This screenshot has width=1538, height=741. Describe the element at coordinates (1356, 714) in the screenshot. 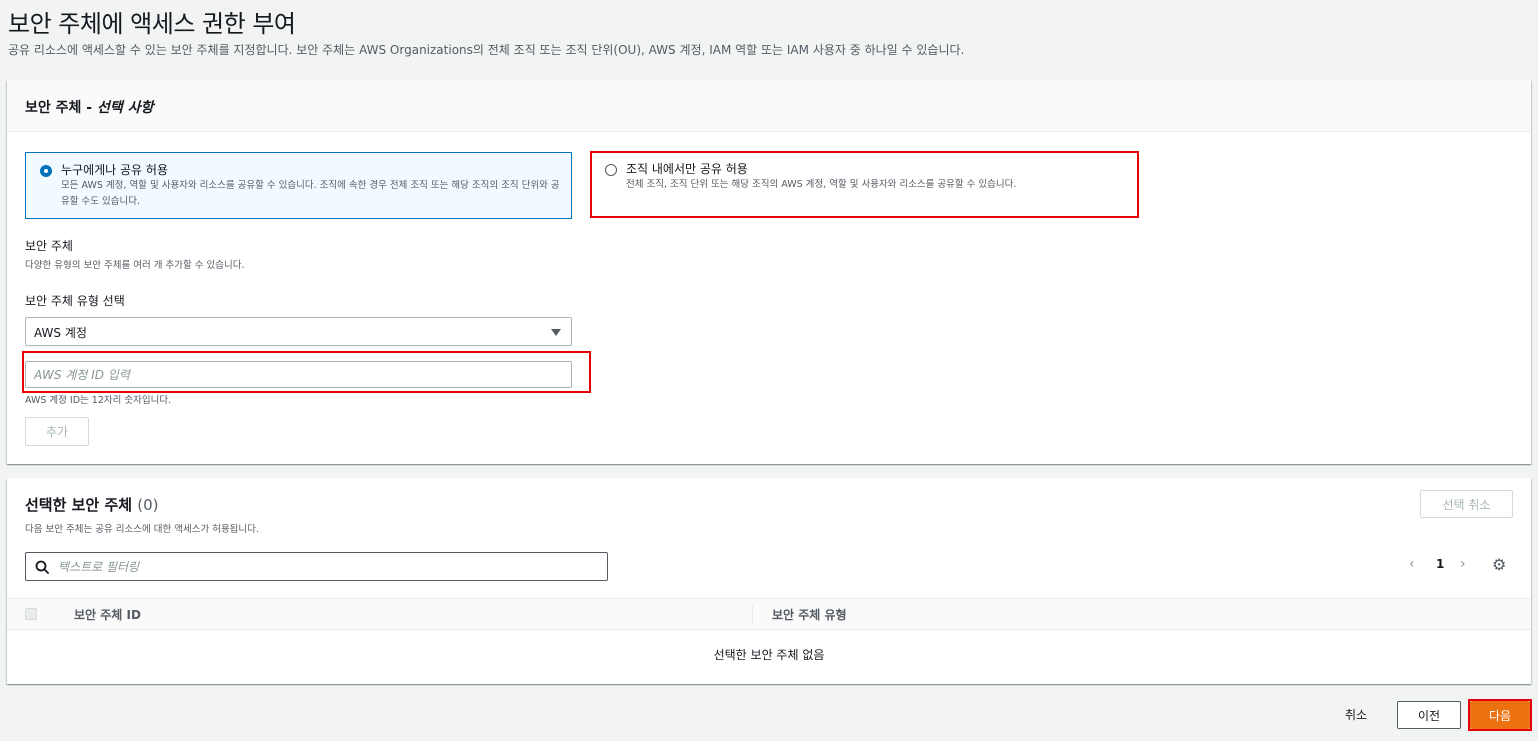

I see `cancel-button: 취소` at that location.